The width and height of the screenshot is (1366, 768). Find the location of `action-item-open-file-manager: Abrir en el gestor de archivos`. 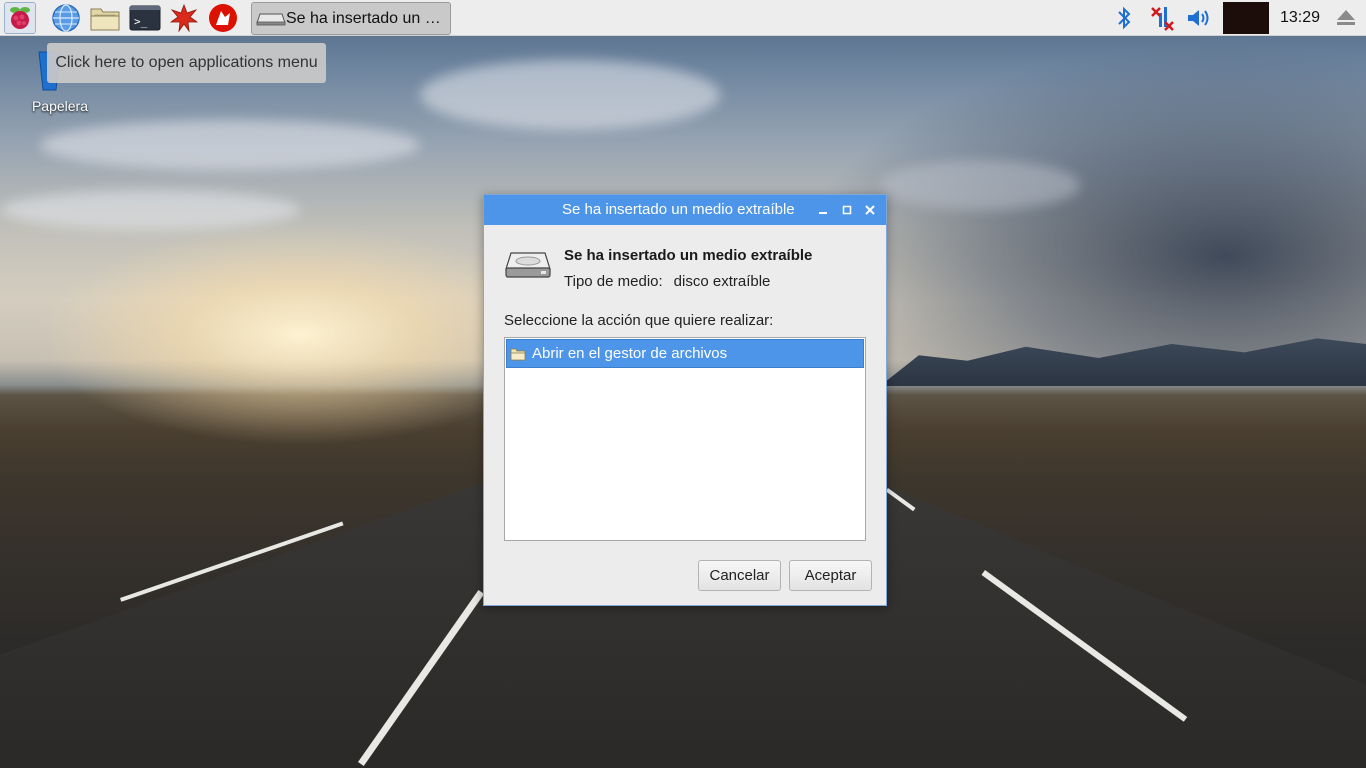

action-item-open-file-manager: Abrir en el gestor de archivos is located at coordinates (685, 353).